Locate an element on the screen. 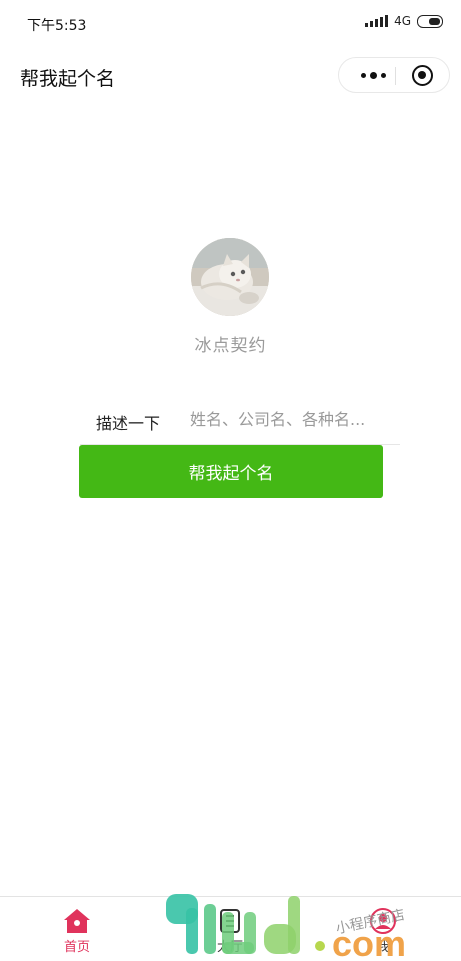 The image size is (461, 961). tab-hall: 大厅 is located at coordinates (230, 929).